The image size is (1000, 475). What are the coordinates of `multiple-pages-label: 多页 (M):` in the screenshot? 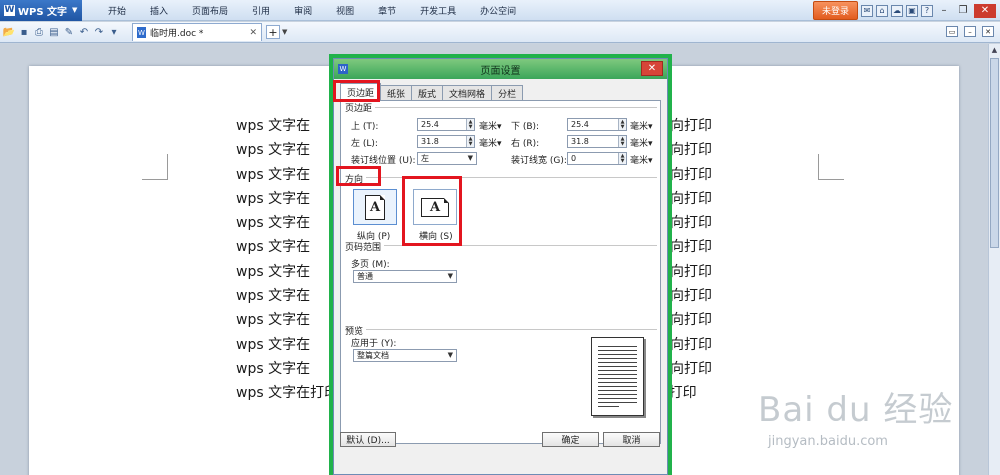 It's located at (370, 265).